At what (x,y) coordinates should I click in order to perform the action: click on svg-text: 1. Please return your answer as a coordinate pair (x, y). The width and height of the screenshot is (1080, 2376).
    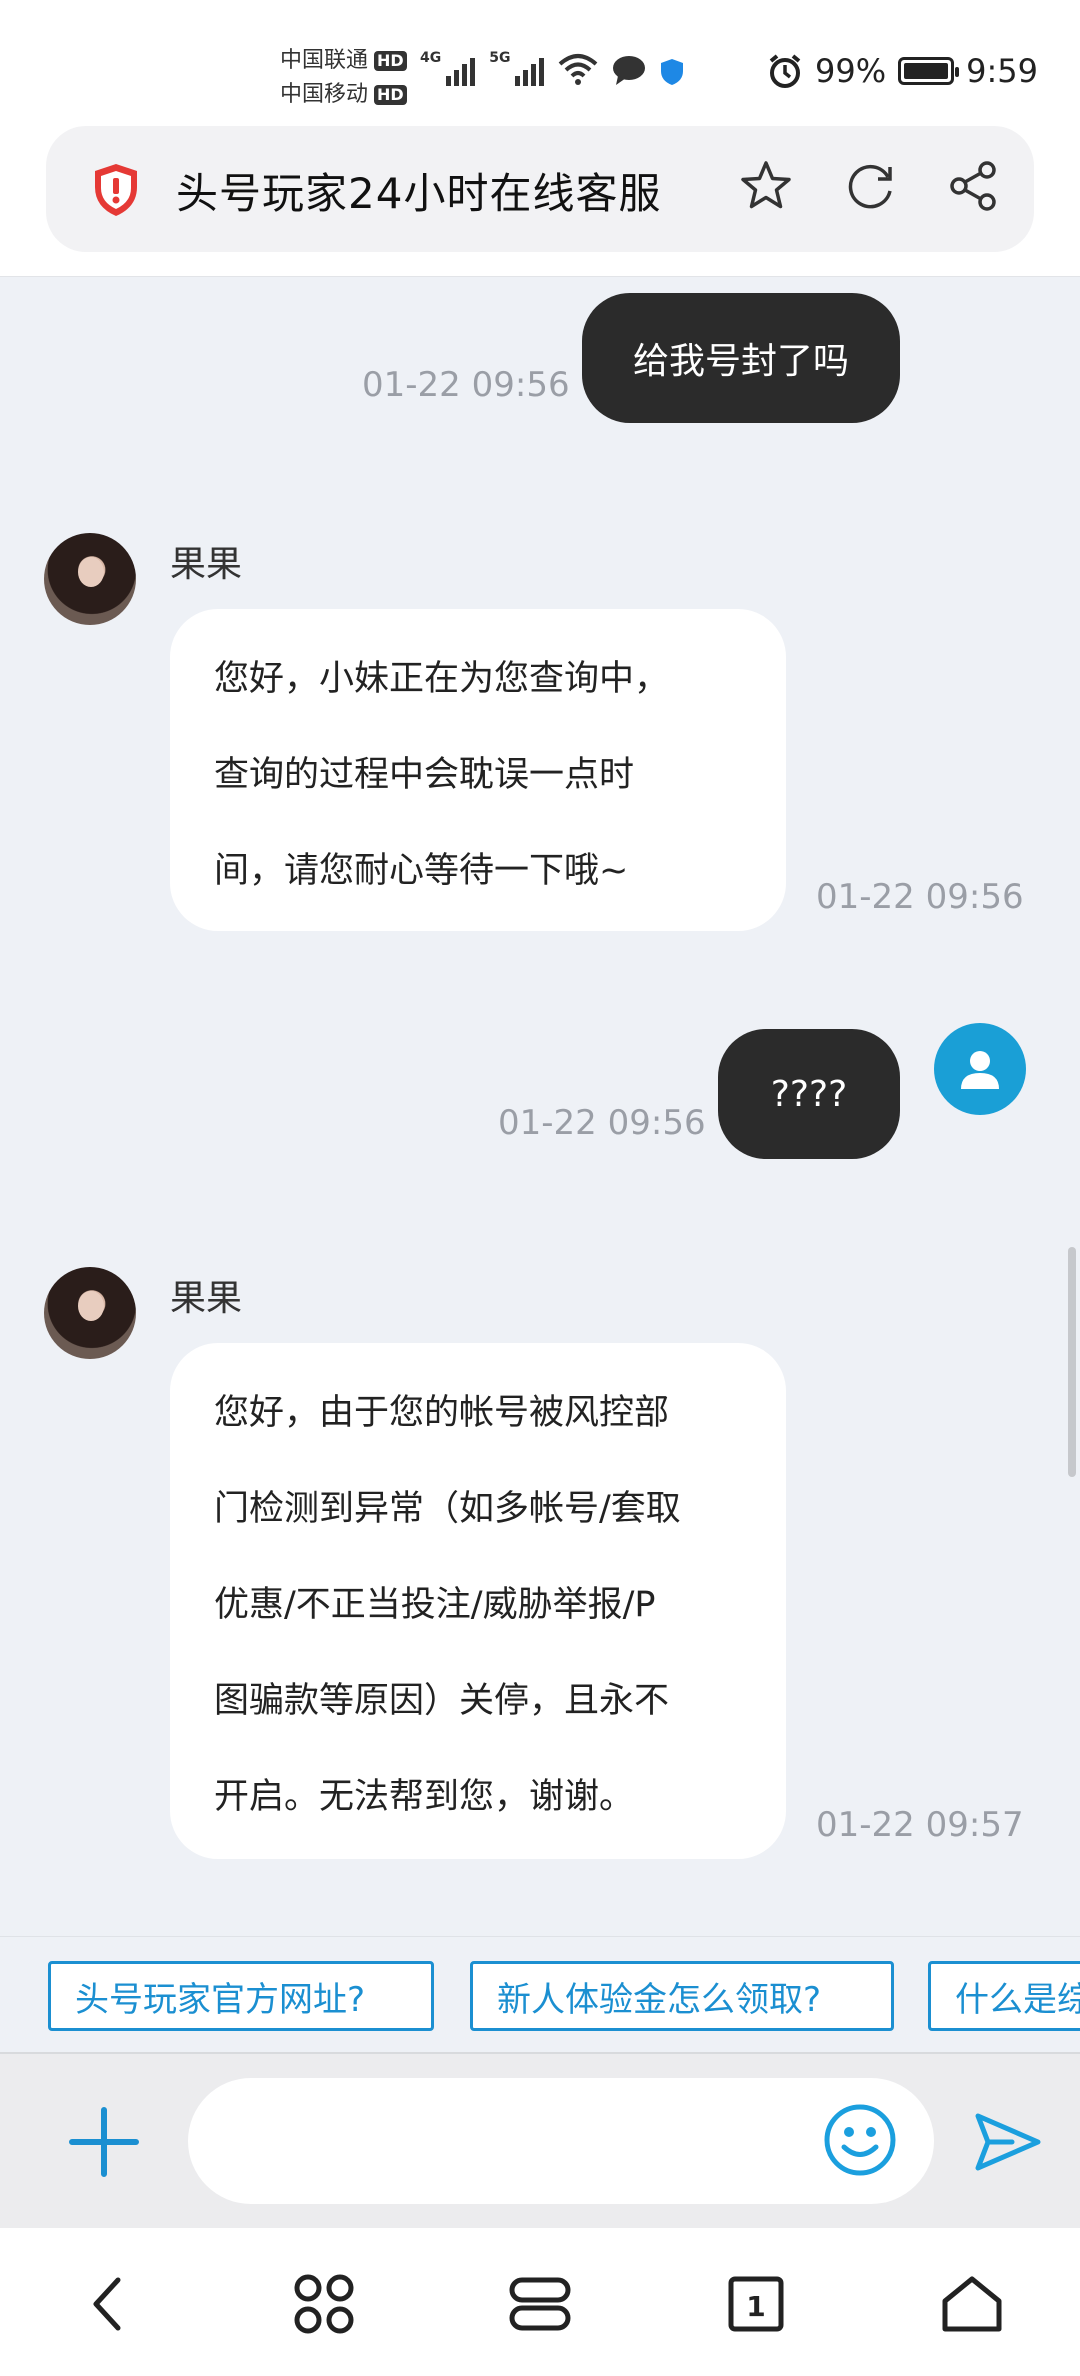
    Looking at the image, I should click on (755, 2306).